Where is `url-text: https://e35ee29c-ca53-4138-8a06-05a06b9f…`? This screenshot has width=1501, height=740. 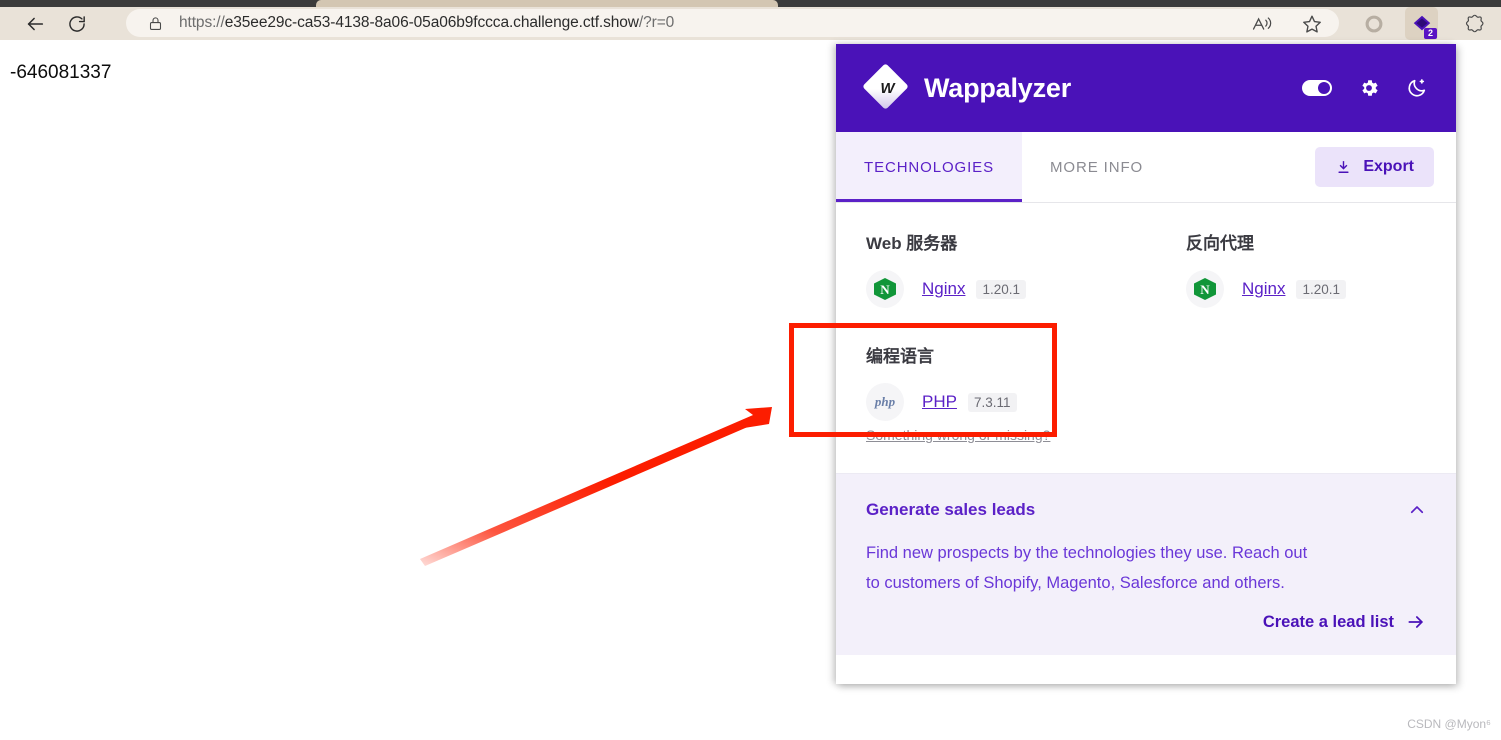
url-text: https://e35ee29c-ca53-4138-8a06-05a06b9f… is located at coordinates (426, 23).